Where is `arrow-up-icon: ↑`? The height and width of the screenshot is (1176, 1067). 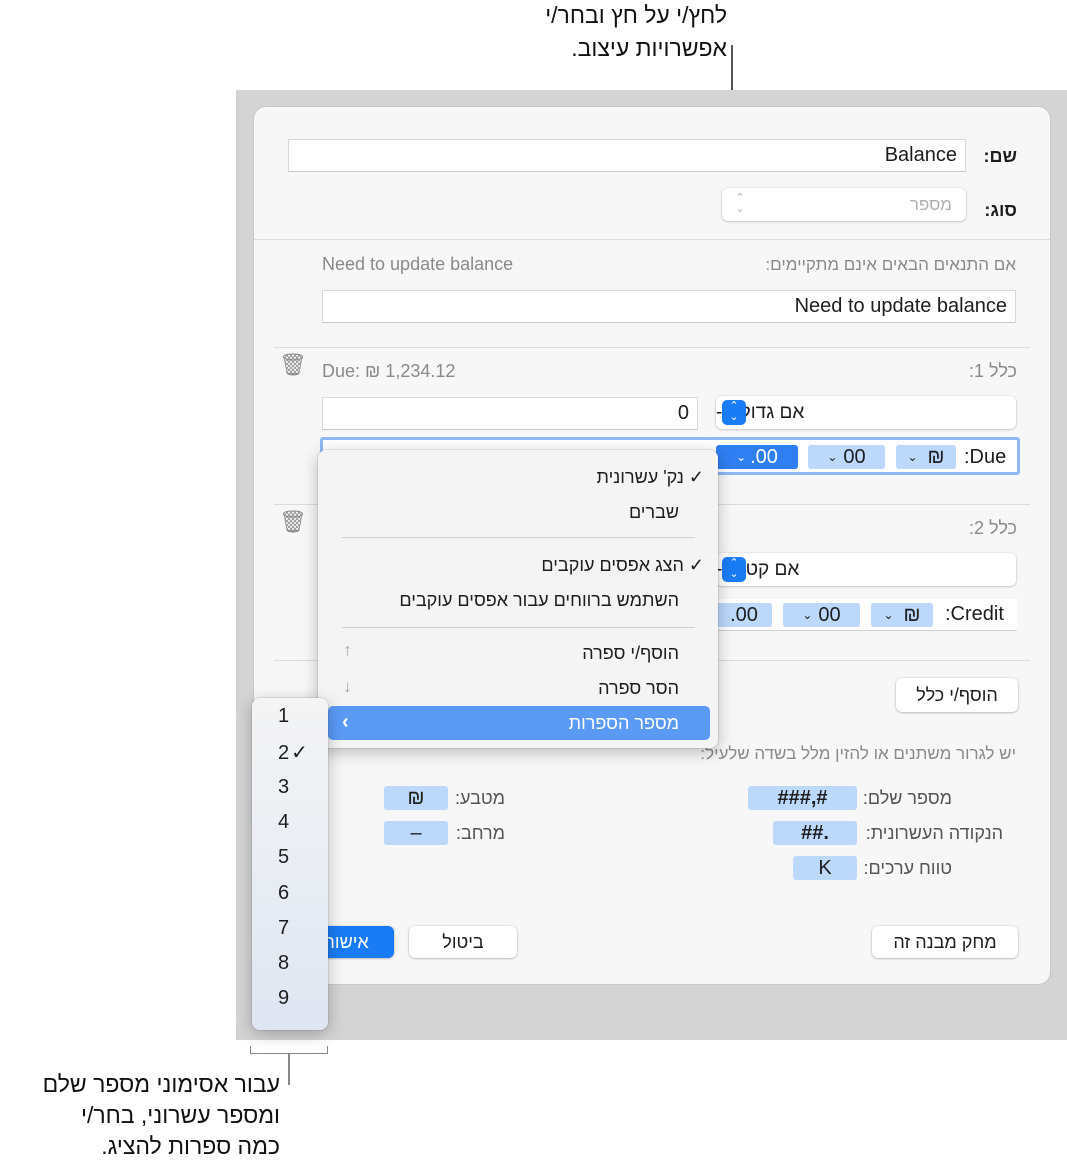 arrow-up-icon: ↑ is located at coordinates (347, 650).